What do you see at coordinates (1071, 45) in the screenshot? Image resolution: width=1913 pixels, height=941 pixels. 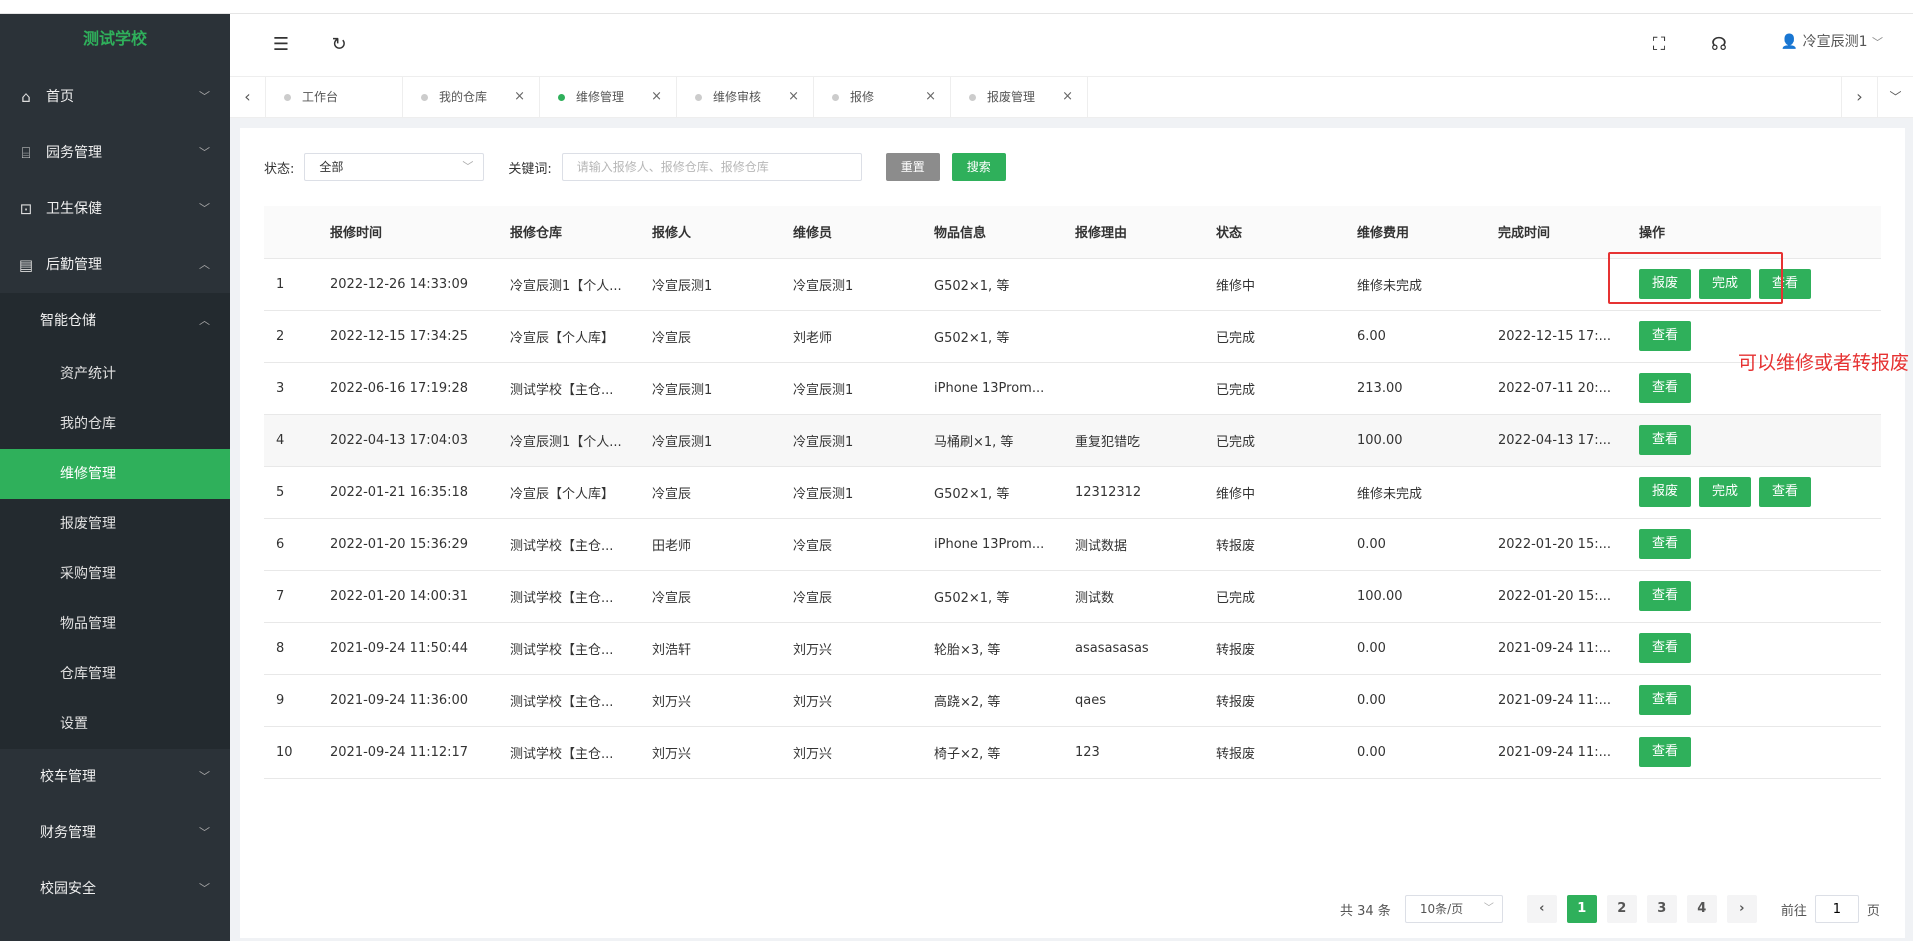 I see `top-header: ☰ ↻ ⛶ ☊ 👤 冷宣辰测1 ﹀` at bounding box center [1071, 45].